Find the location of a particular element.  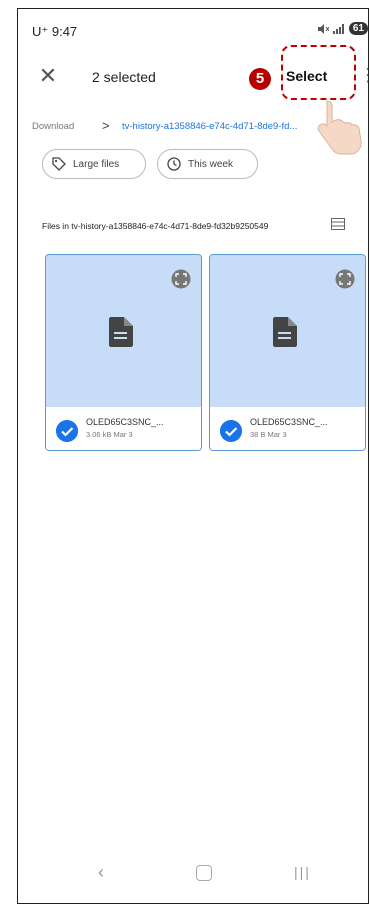

file-info: OLED65C3SNC_... 38 B Mar 3 is located at coordinates (287, 428).